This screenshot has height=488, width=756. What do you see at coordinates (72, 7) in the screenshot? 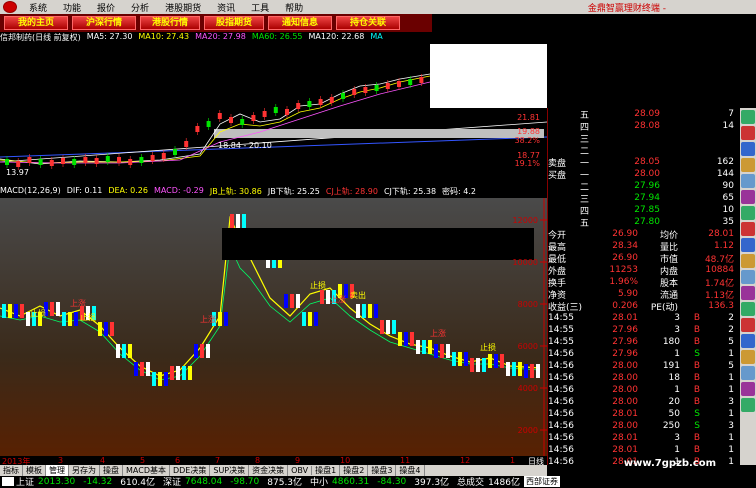
I see `menu-function: 功能` at bounding box center [72, 7].